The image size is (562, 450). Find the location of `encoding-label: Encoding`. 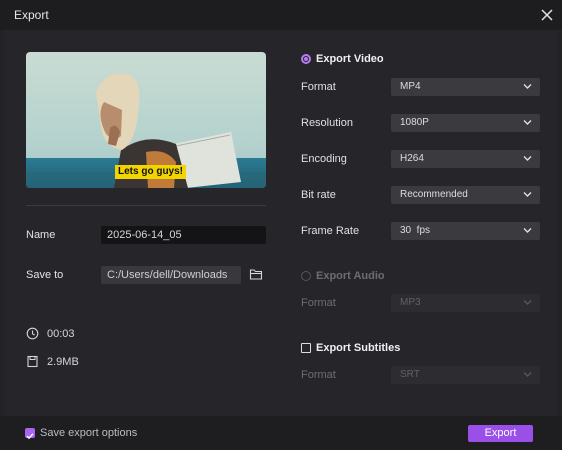

encoding-label: Encoding is located at coordinates (324, 159).